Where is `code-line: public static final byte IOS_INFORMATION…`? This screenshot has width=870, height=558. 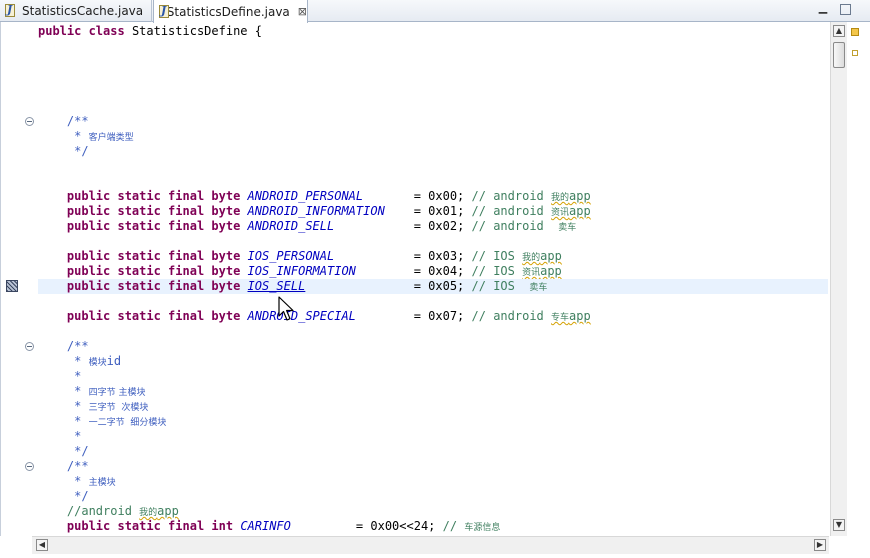
code-line: public static final byte IOS_INFORMATION… is located at coordinates (314, 271).